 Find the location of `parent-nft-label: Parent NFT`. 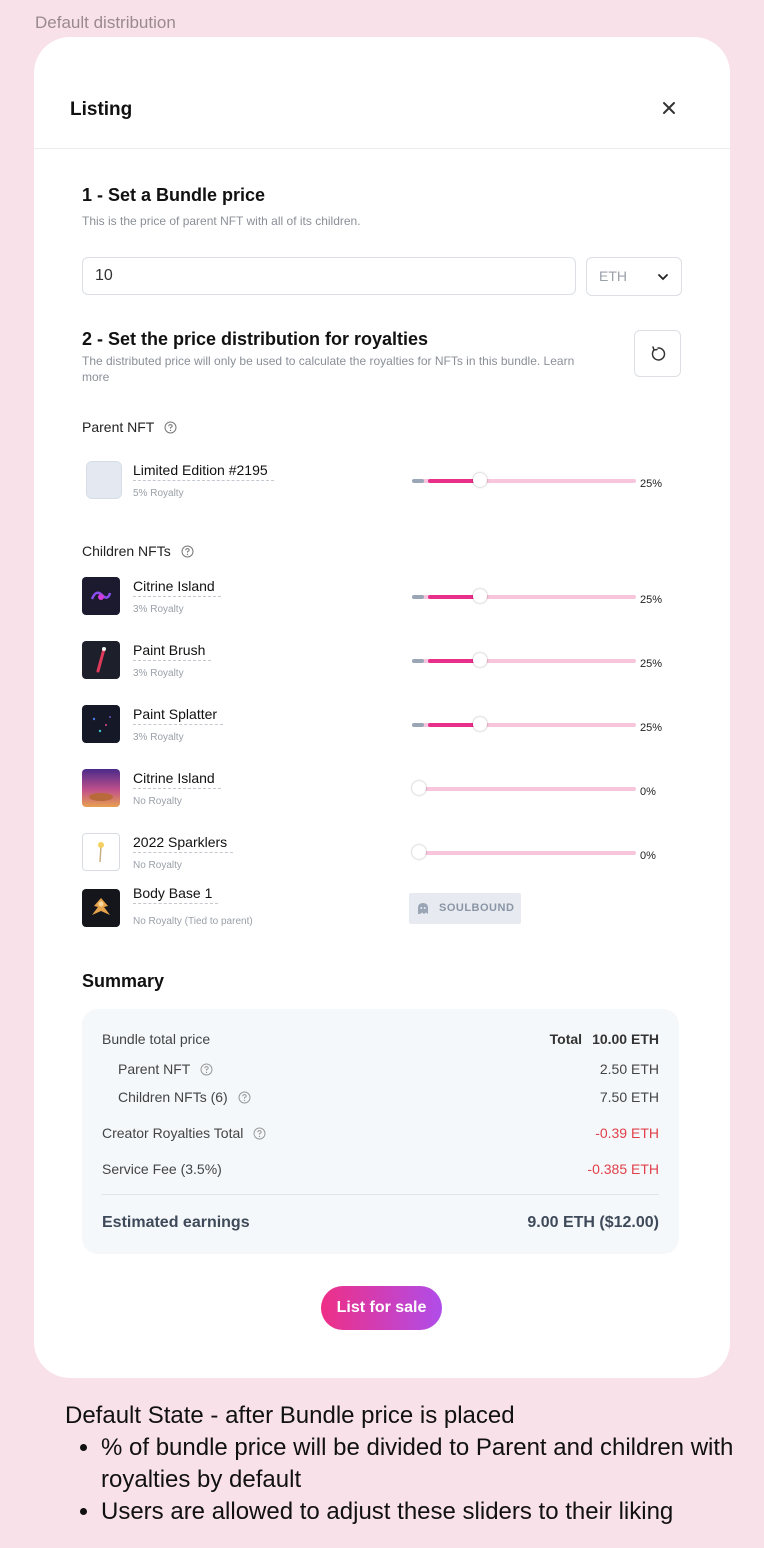

parent-nft-label: Parent NFT is located at coordinates (129, 427).